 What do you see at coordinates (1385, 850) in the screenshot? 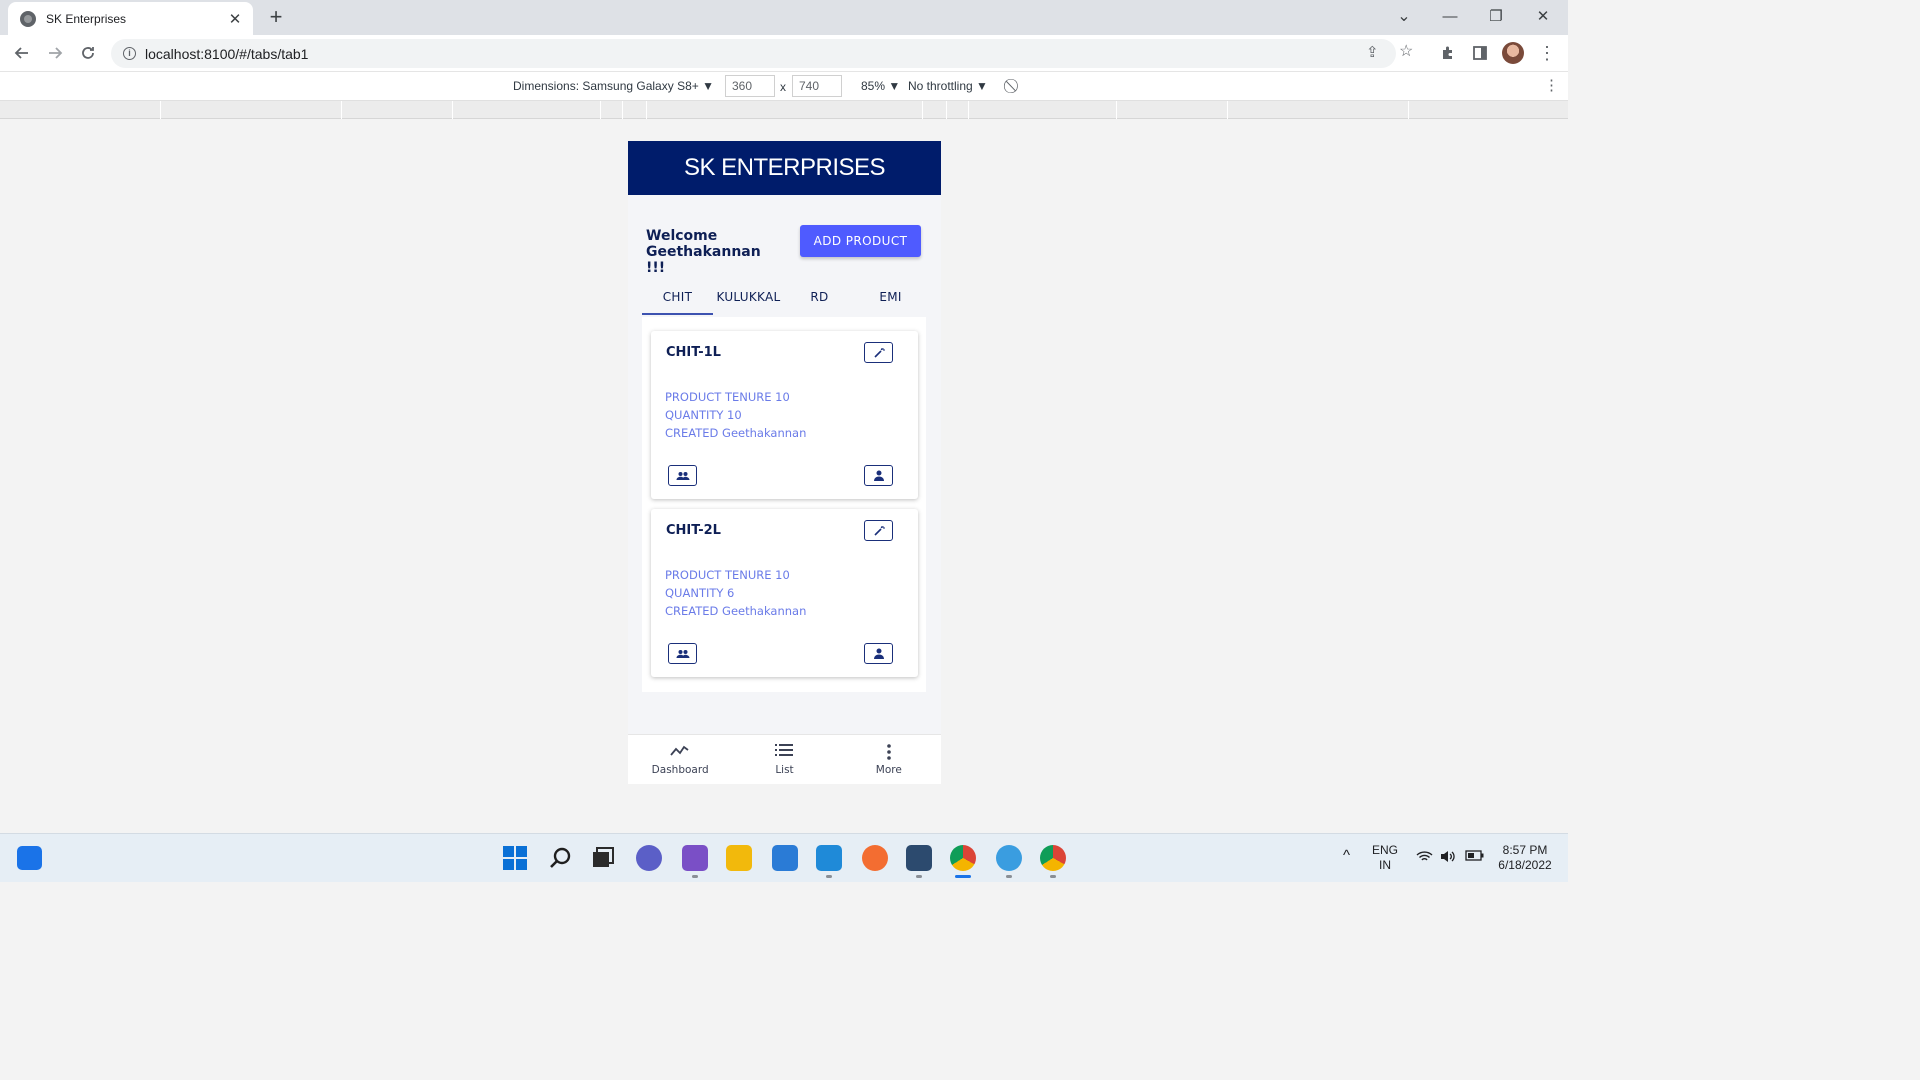
I see `language-code: ENG` at bounding box center [1385, 850].